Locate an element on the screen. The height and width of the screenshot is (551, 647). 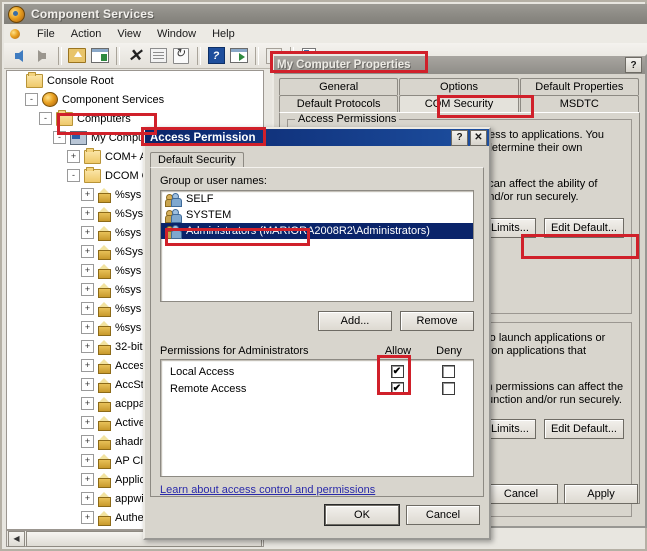
forward-arrow-icon is located at coordinates (42, 56).